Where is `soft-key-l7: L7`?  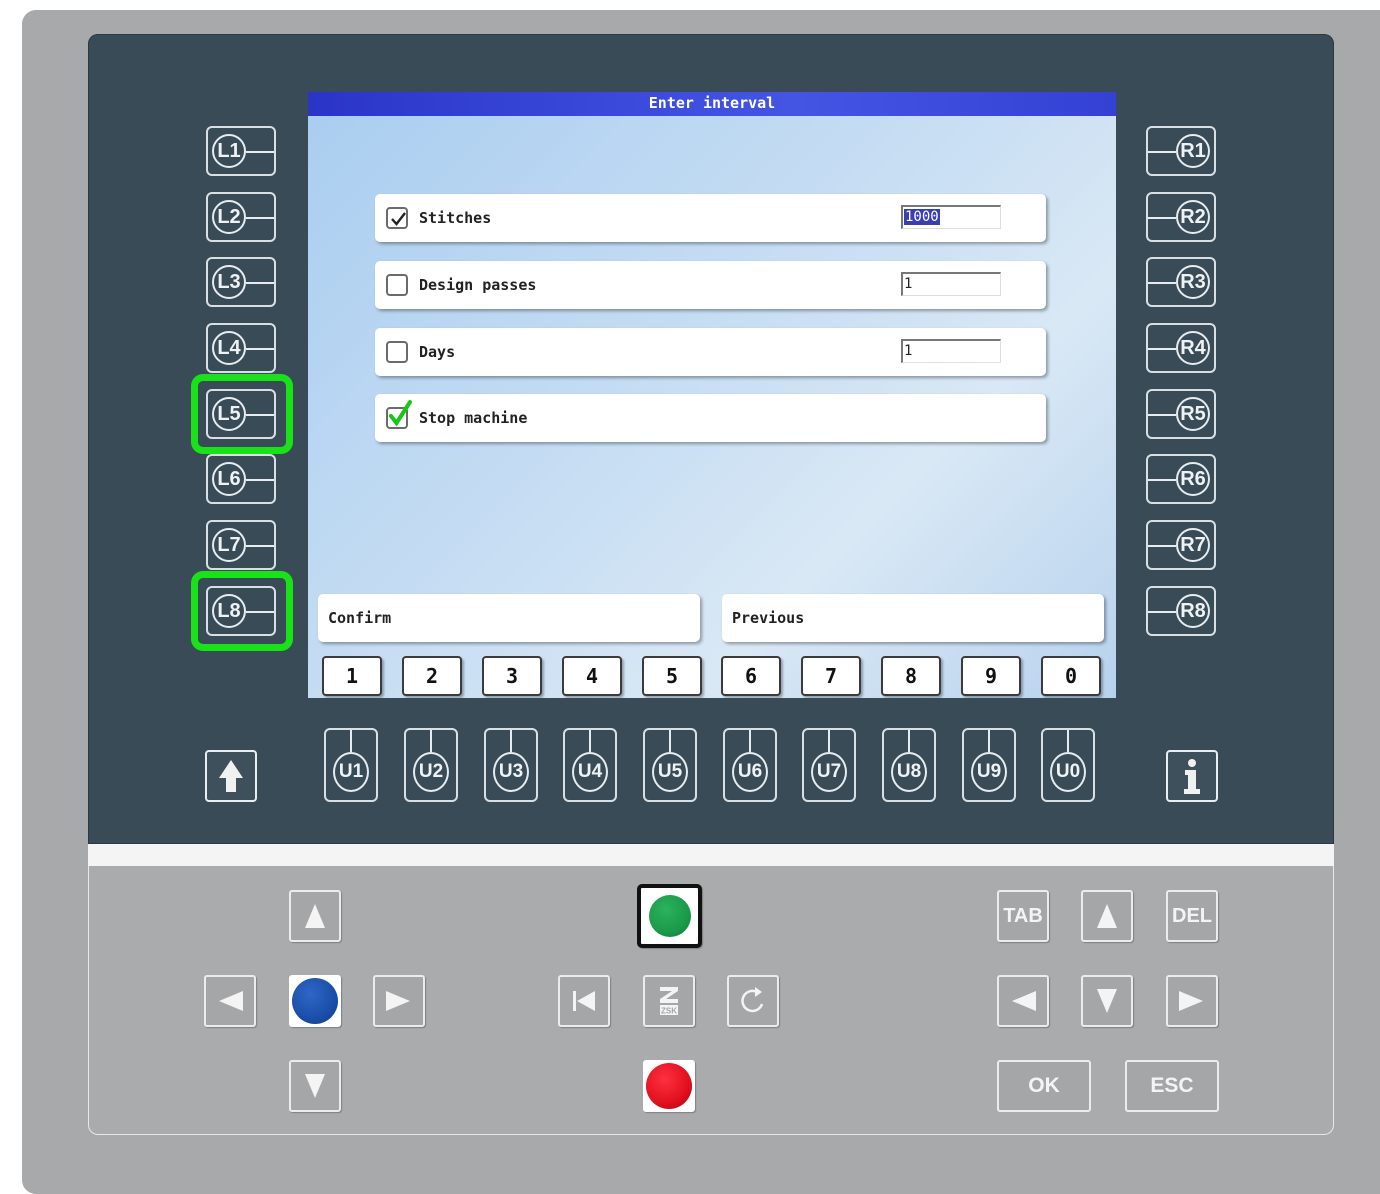
soft-key-l7: L7 is located at coordinates (241, 545).